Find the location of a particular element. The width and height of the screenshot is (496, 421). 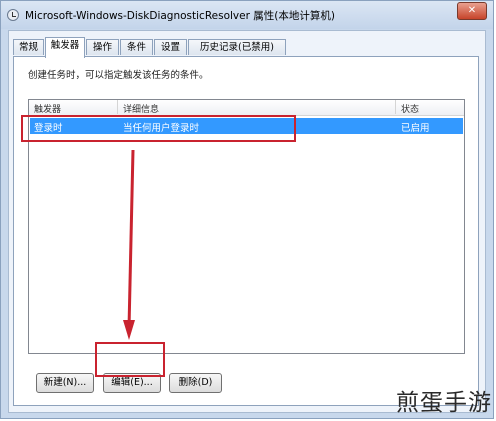

edit-button-highlight-box is located at coordinates (130, 359).